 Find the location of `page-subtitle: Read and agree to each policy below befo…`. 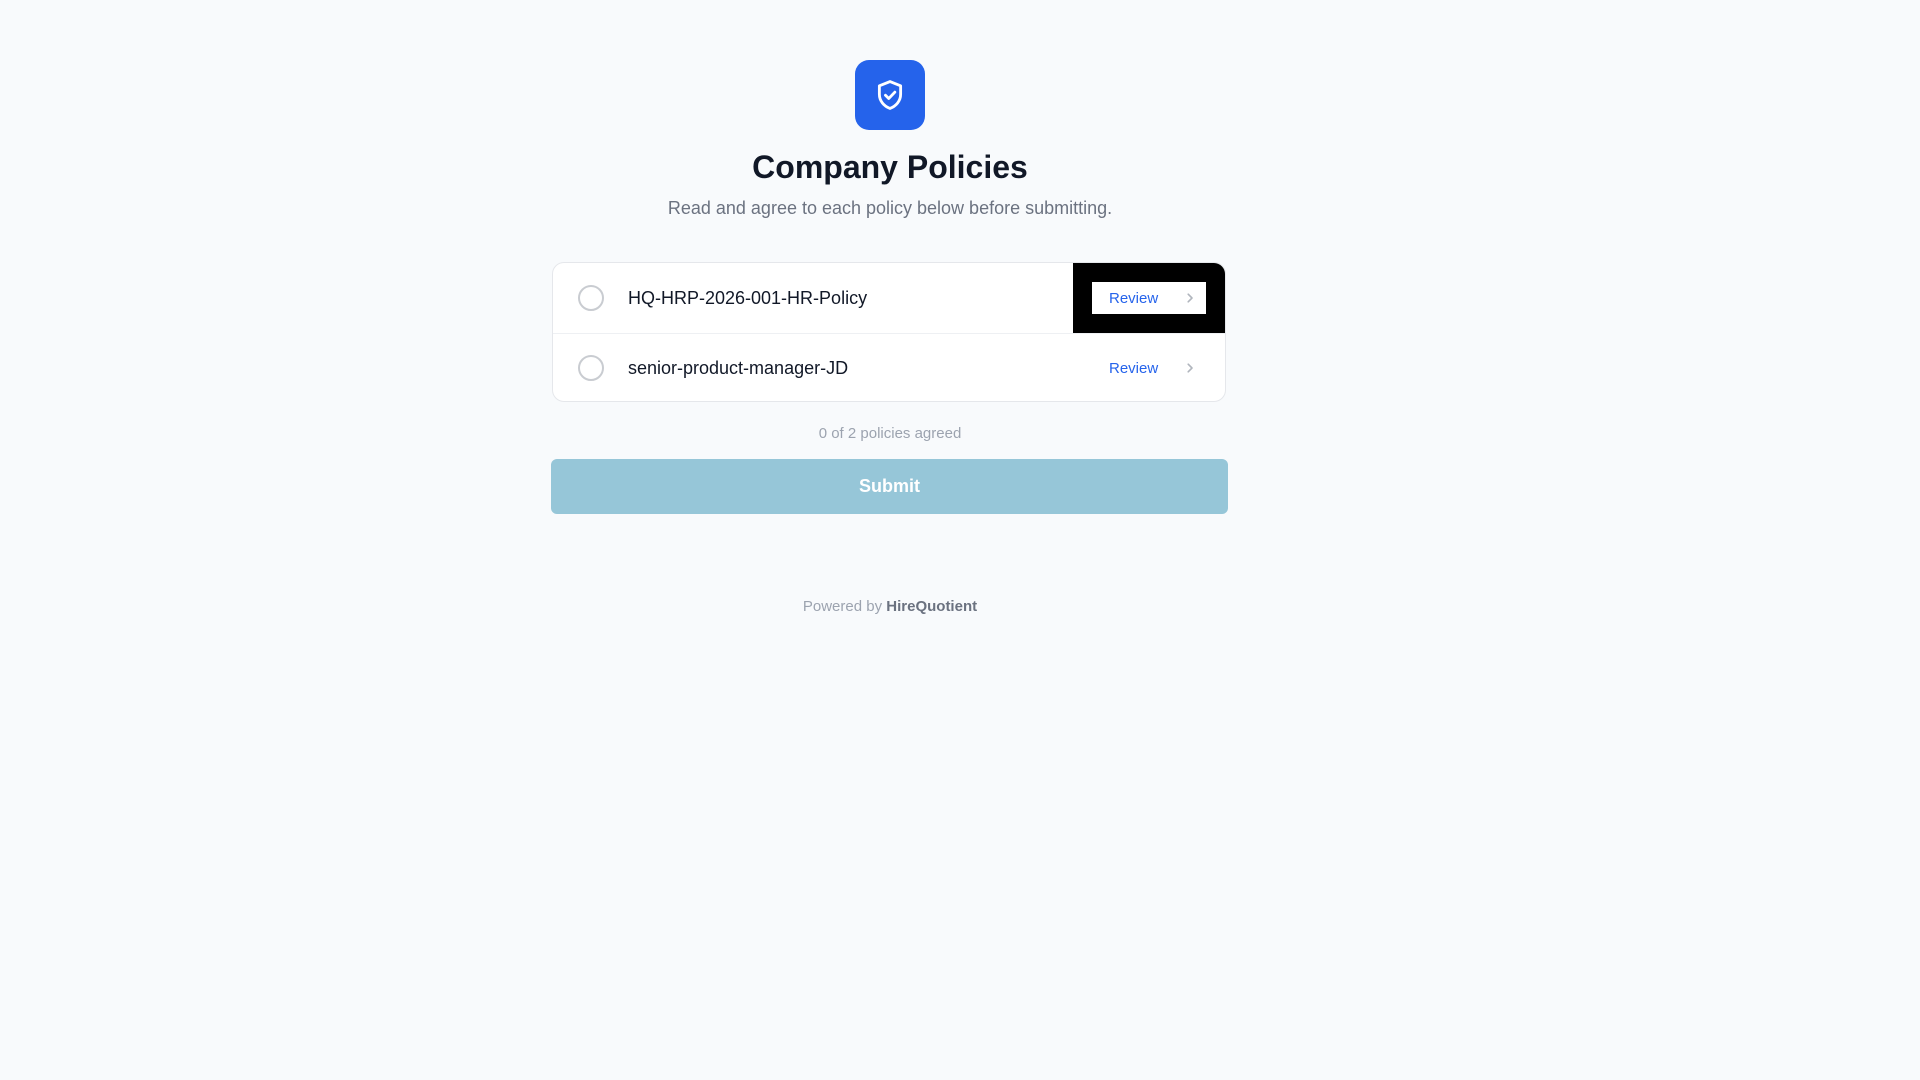

page-subtitle: Read and agree to each policy below befo… is located at coordinates (890, 208).